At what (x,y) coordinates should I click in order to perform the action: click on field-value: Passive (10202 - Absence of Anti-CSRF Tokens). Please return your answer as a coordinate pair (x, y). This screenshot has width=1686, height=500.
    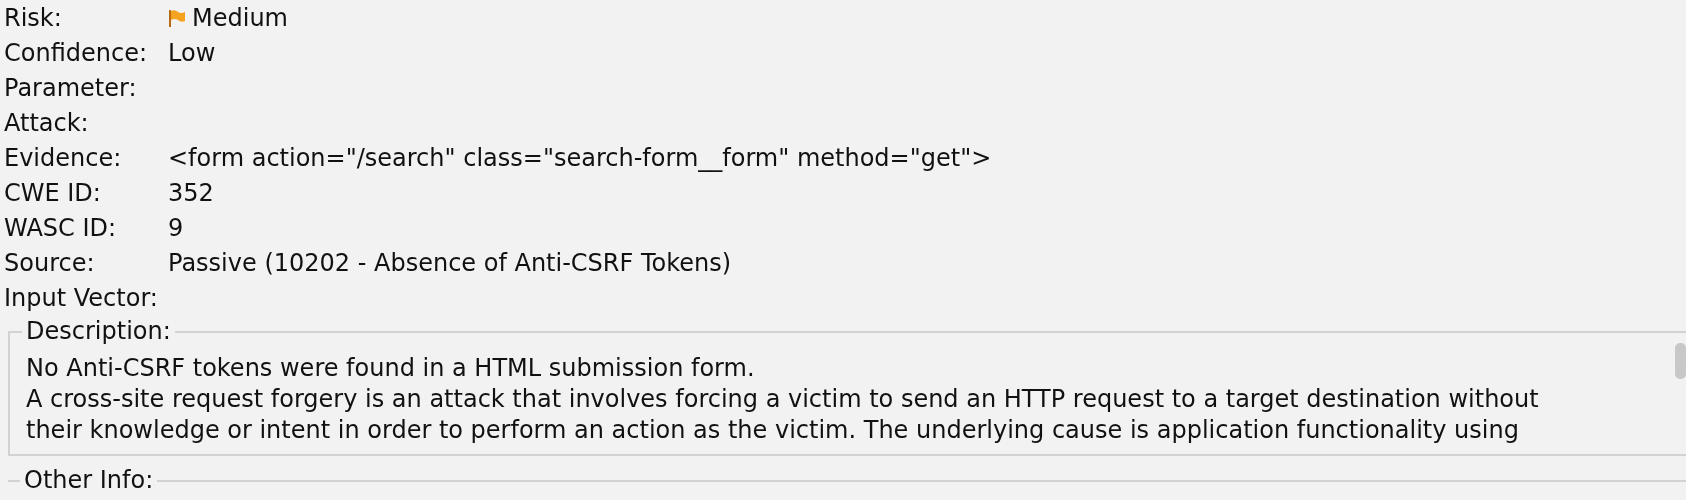
    Looking at the image, I should click on (450, 263).